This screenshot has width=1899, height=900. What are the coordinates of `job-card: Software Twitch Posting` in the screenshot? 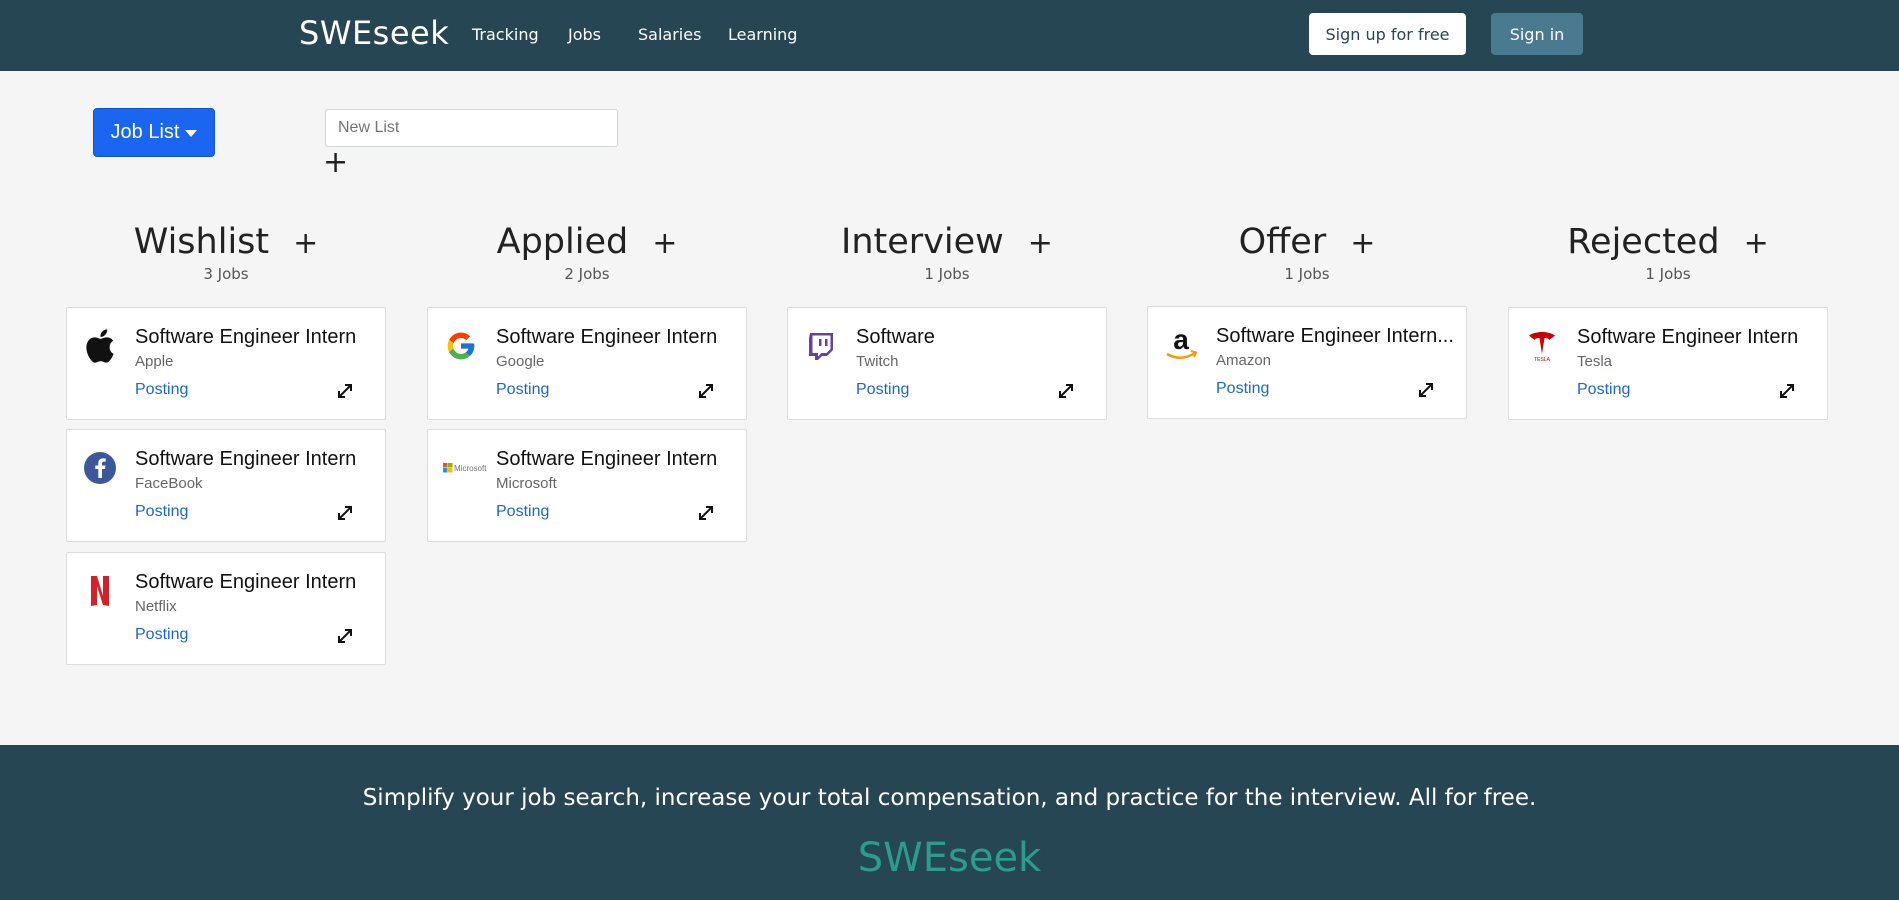 It's located at (947, 363).